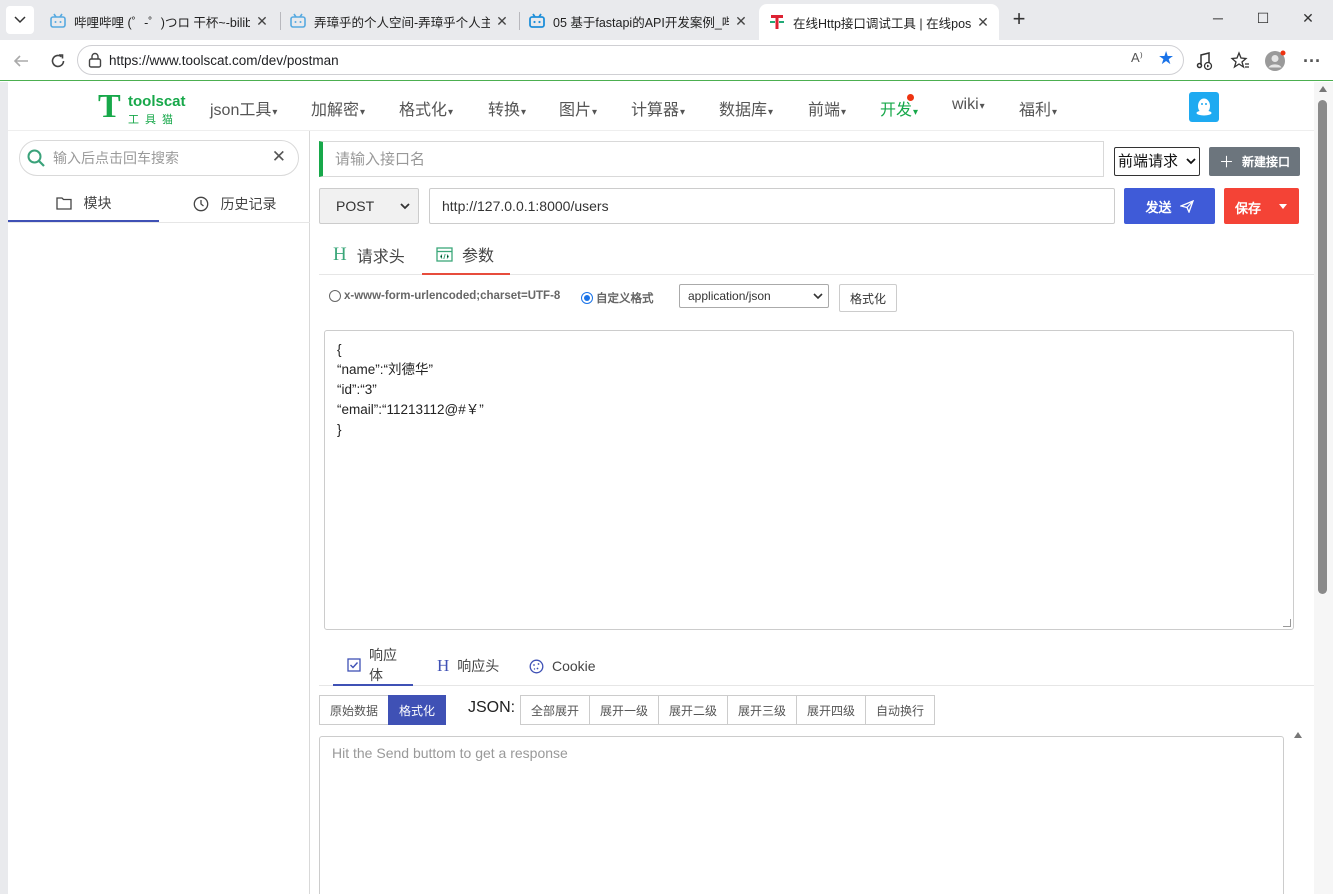 The height and width of the screenshot is (894, 1333). I want to click on auto-wrap-button: 自动换行, so click(900, 710).